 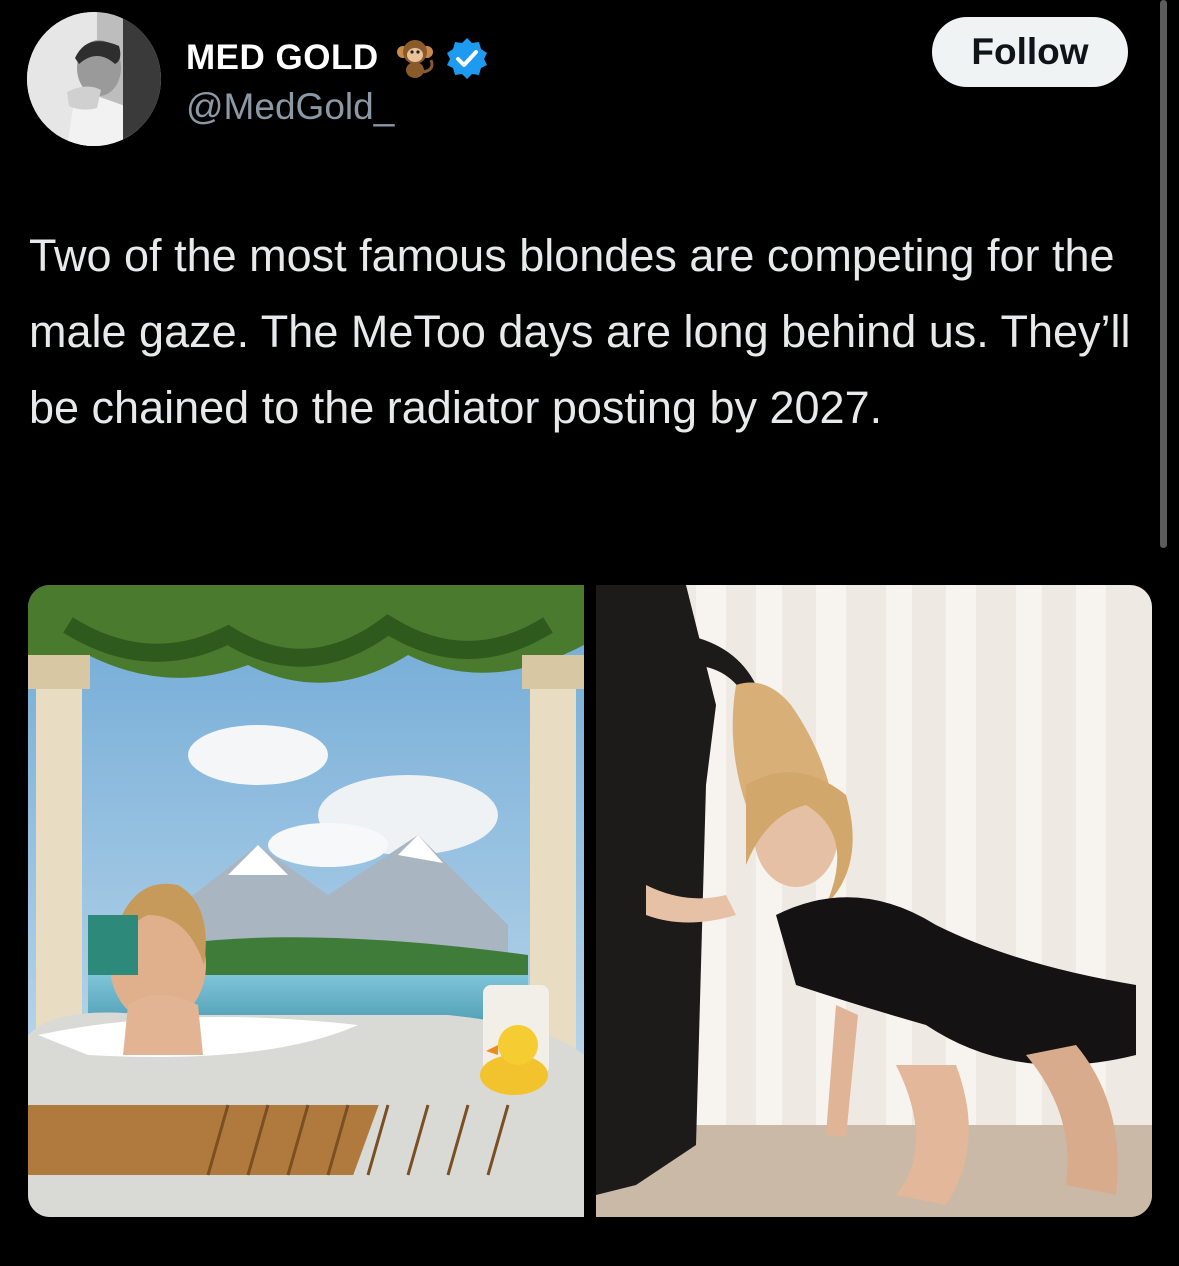 I want to click on author-handle: @MedGold_, so click(x=290, y=107).